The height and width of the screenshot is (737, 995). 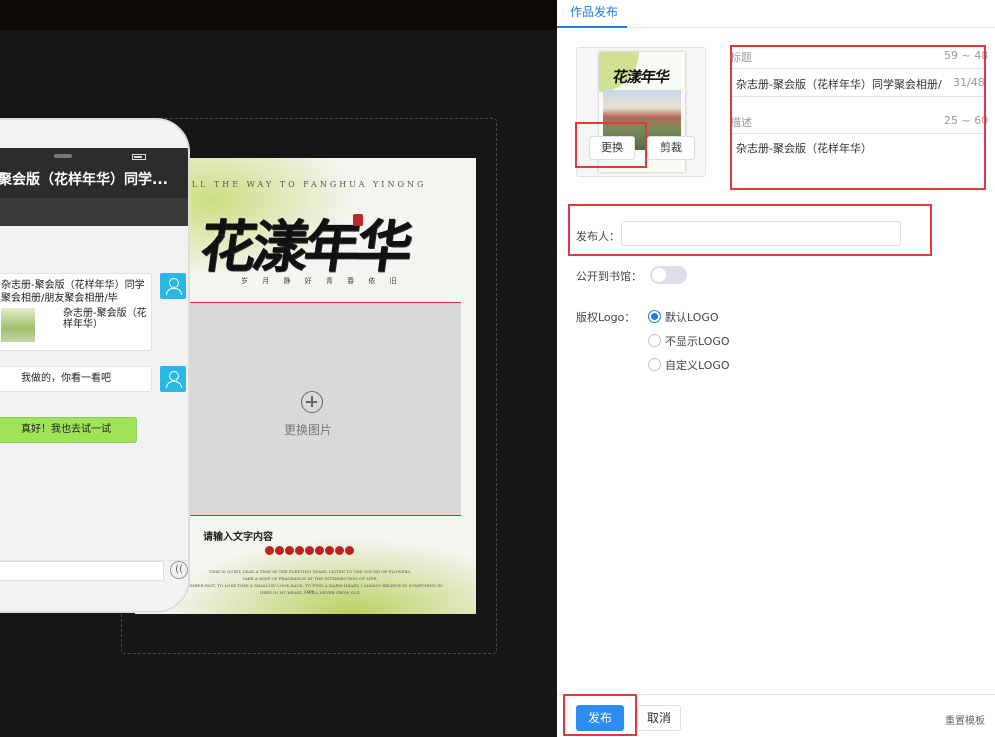 I want to click on radio-default-logo-label: 默认LOGO, so click(x=692, y=317).